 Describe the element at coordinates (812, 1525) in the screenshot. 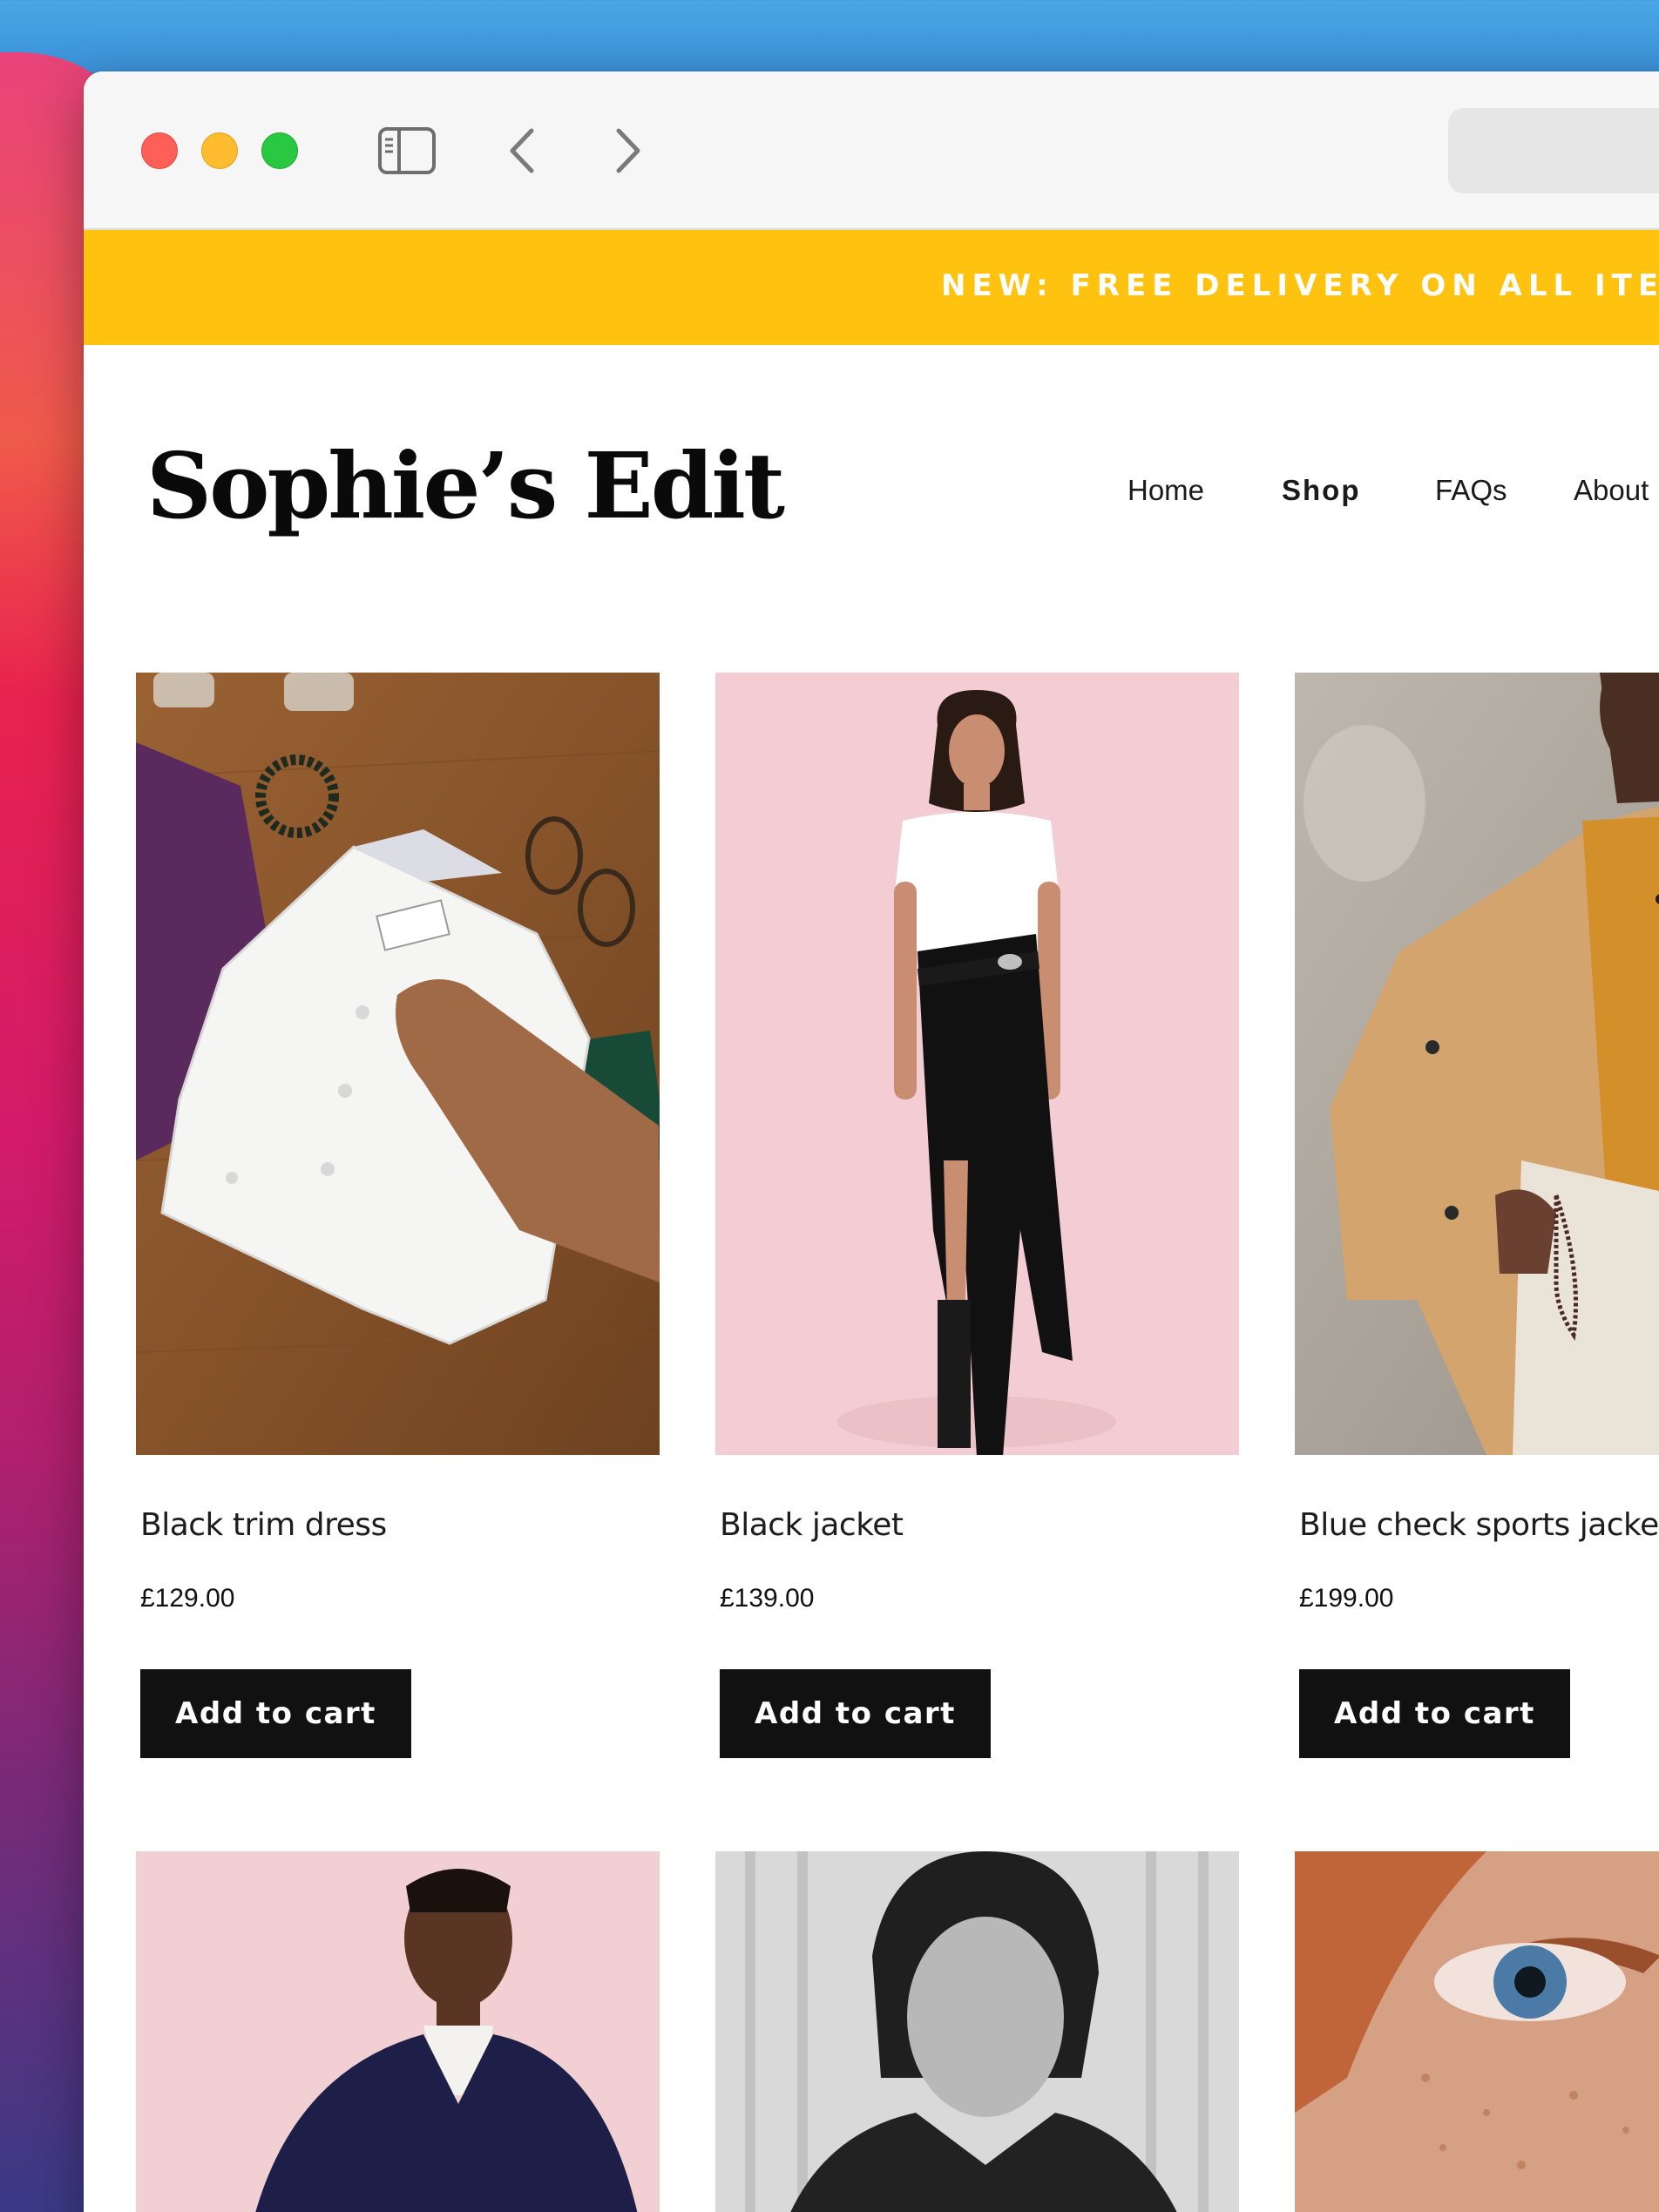

I see `product-name: Black jacket` at that location.